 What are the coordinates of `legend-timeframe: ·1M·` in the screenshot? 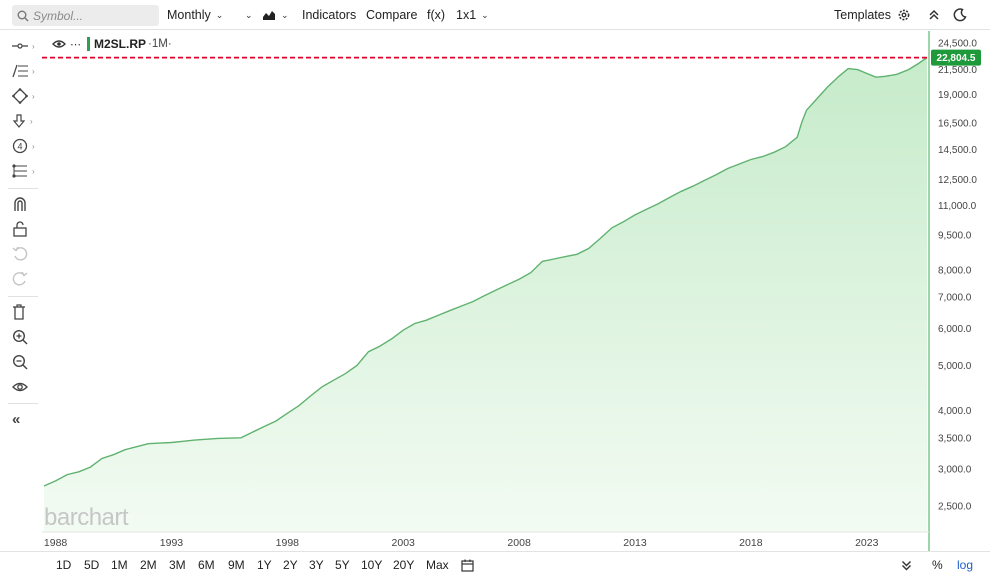 It's located at (160, 44).